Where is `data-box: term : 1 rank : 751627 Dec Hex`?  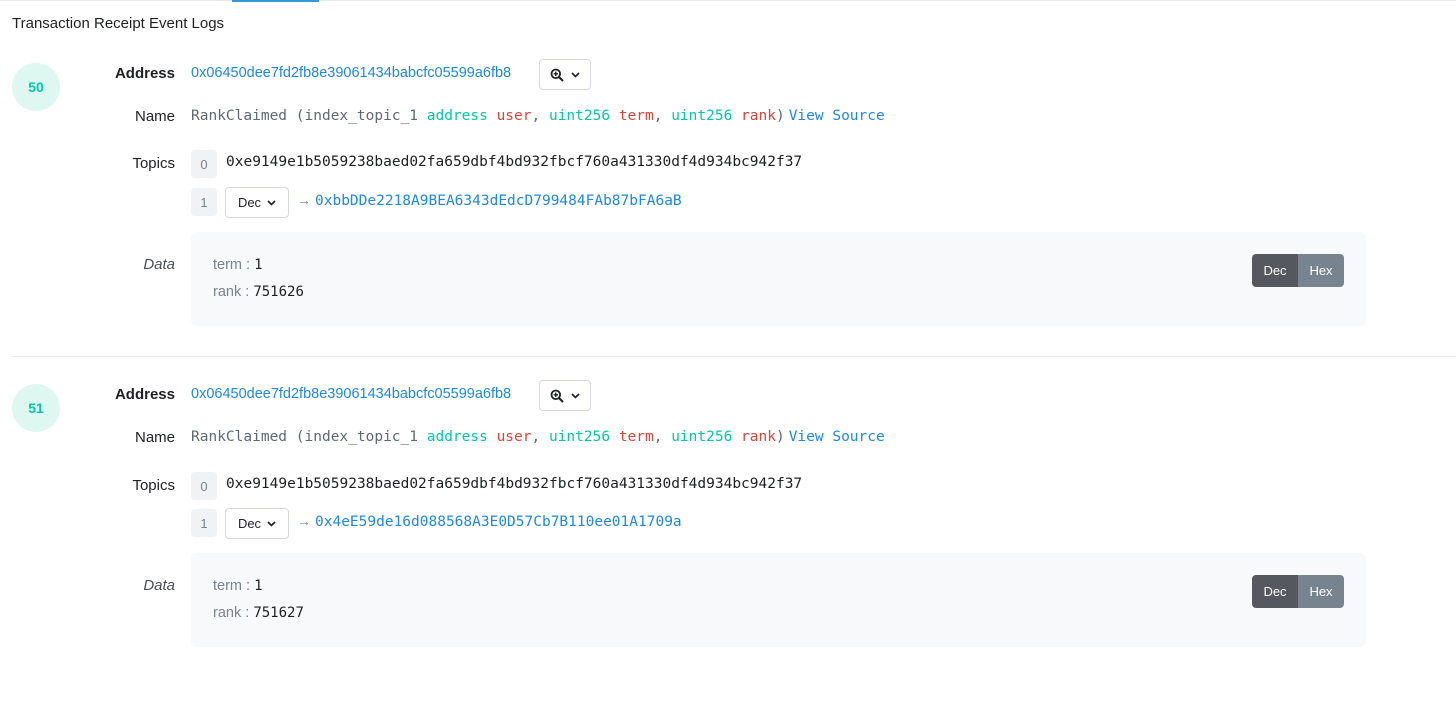 data-box: term : 1 rank : 751627 Dec Hex is located at coordinates (778, 600).